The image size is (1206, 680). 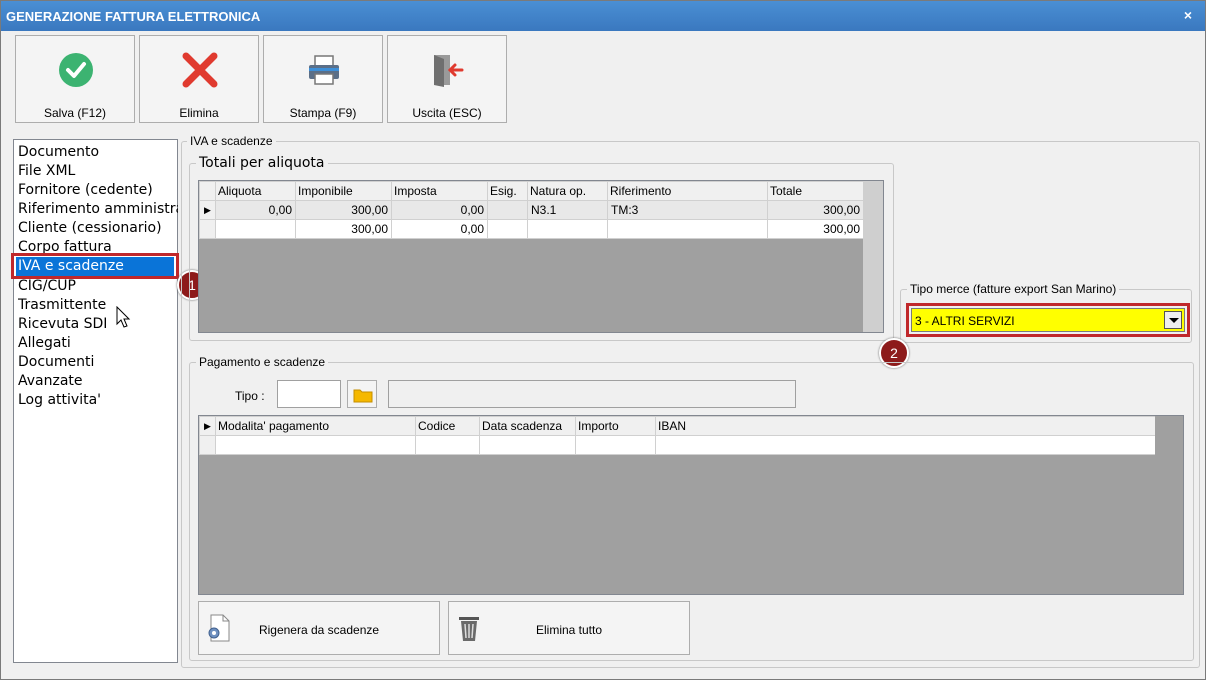 I want to click on check-circle-icon, so click(x=76, y=70).